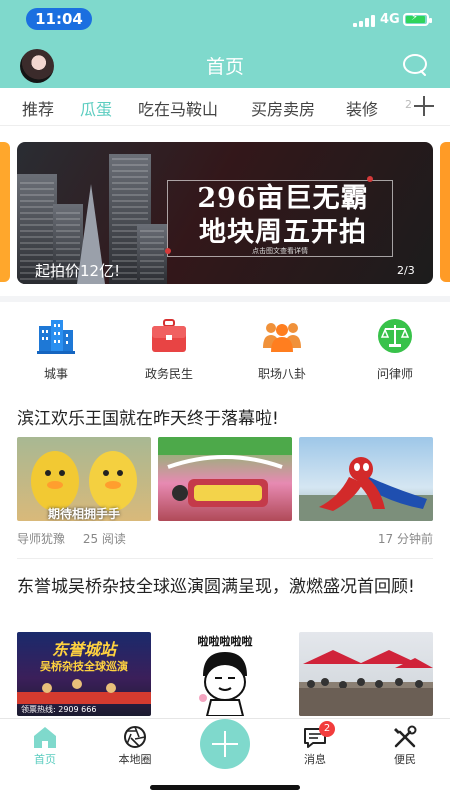 This screenshot has width=450, height=800. What do you see at coordinates (283, 232) in the screenshot?
I see `banner-headline-line2: 地块周五开拍` at bounding box center [283, 232].